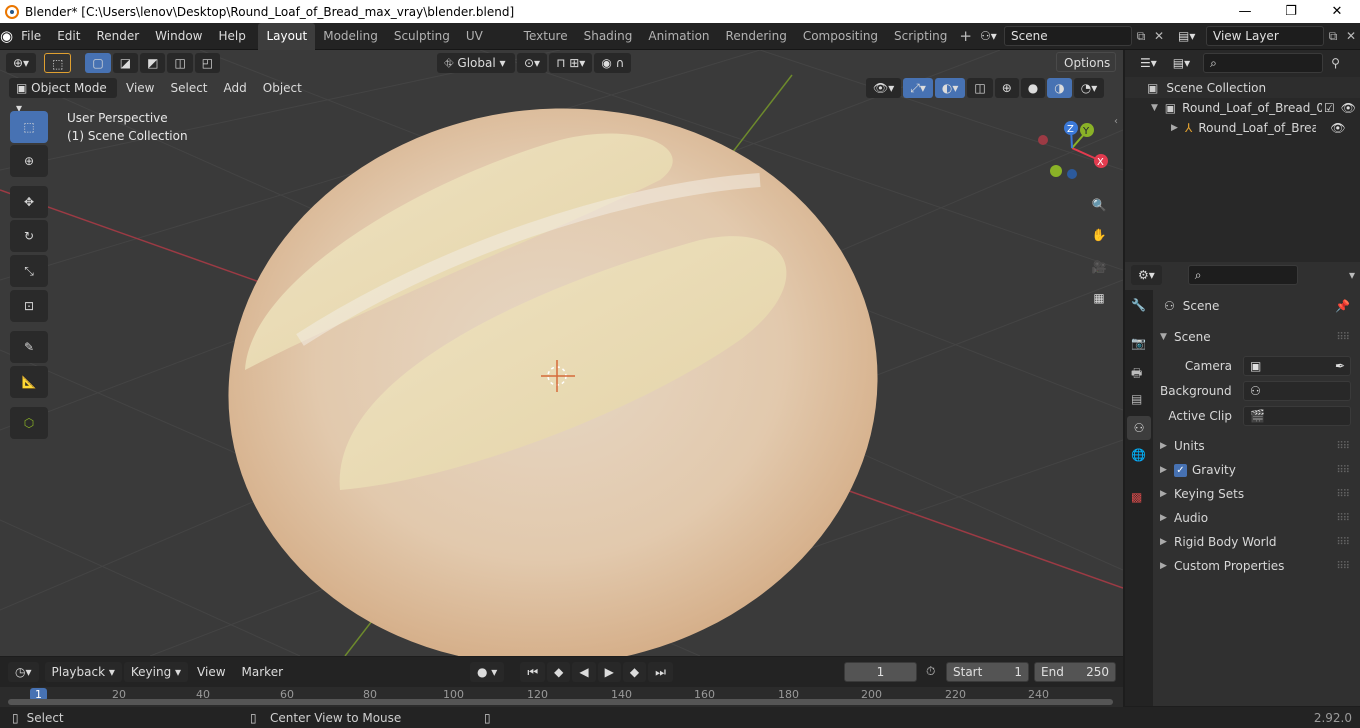 The height and width of the screenshot is (728, 1360). I want to click on keying-sets-panel-header: ▶ Keying Sets ⠿⠿, so click(1257, 494).